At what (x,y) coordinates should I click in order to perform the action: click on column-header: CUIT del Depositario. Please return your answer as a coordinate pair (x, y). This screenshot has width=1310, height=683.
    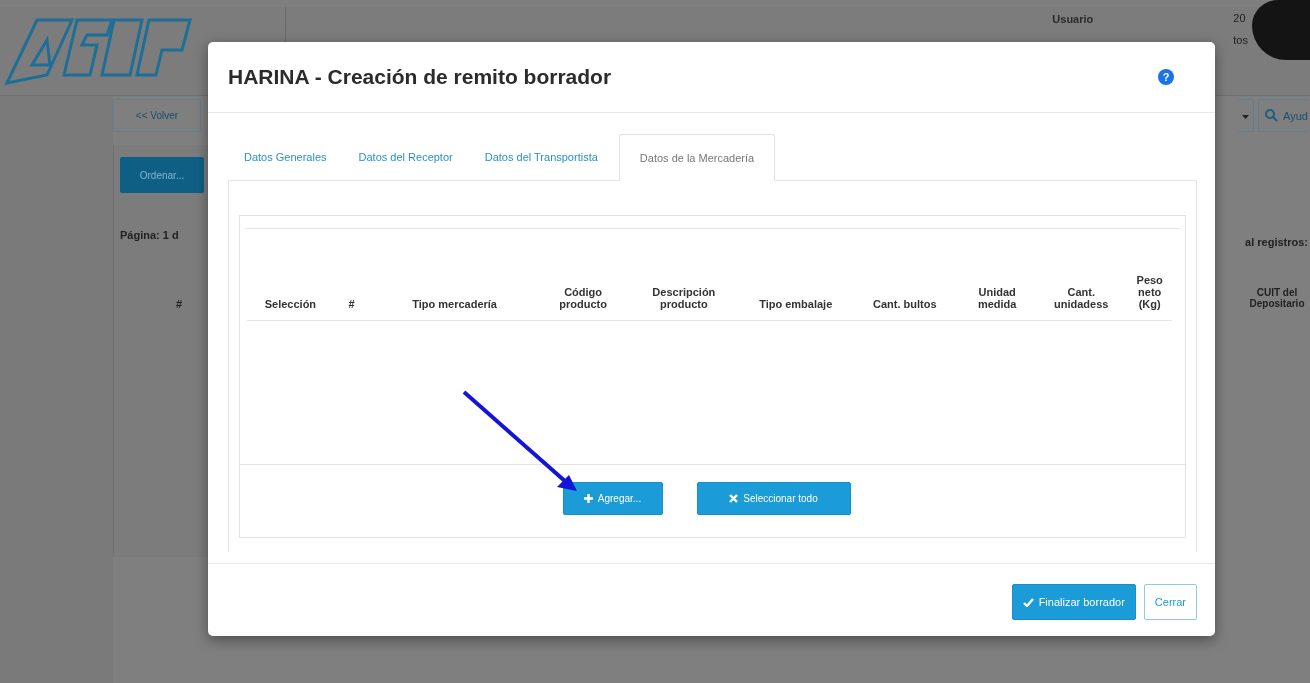
    Looking at the image, I should click on (1277, 298).